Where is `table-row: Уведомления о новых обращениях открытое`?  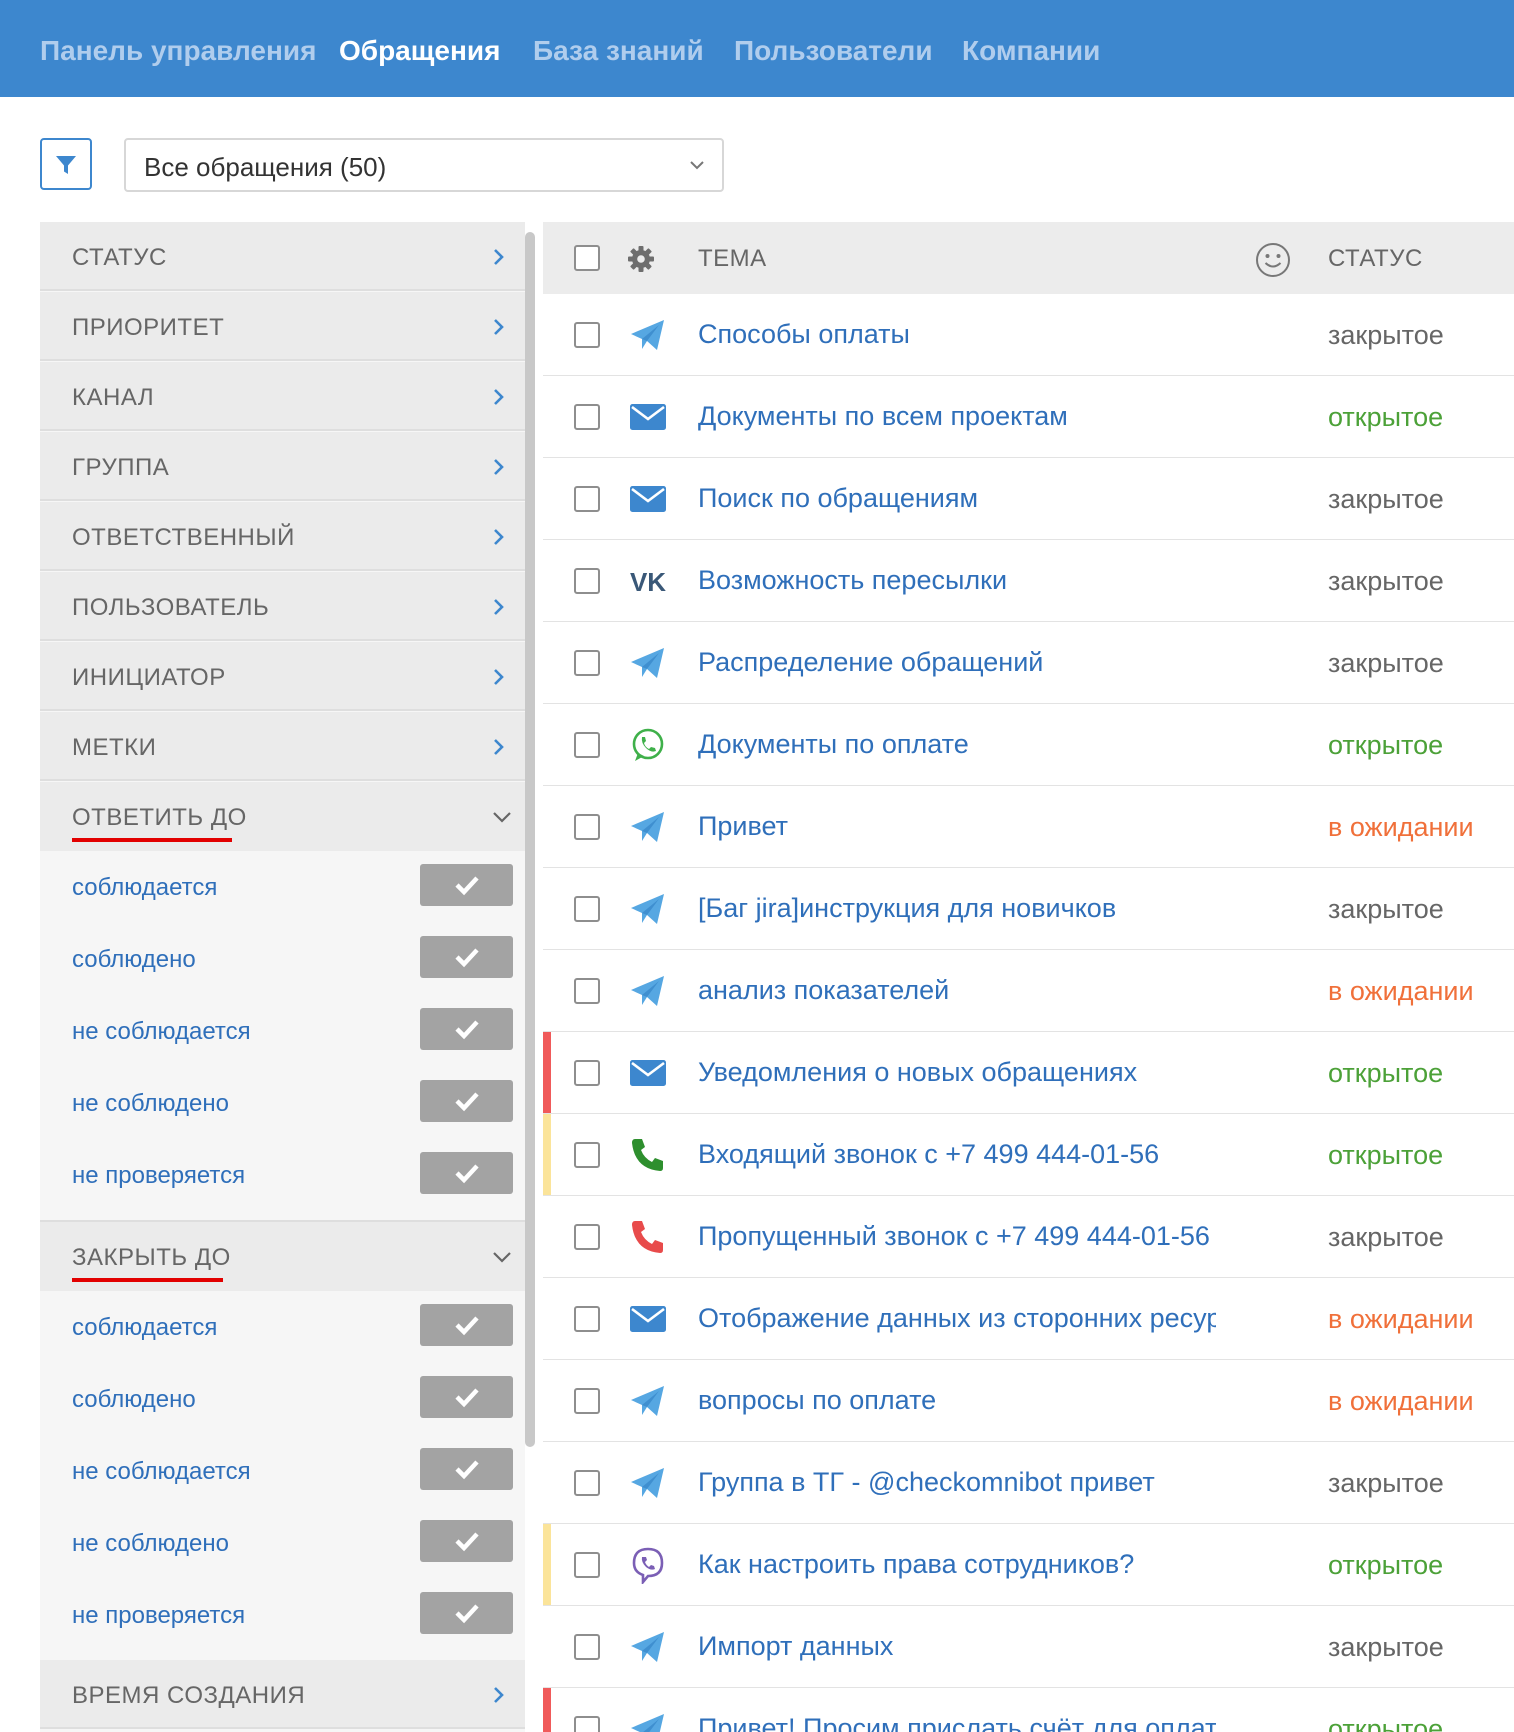
table-row: Уведомления о новых обращениях открытое is located at coordinates (1028, 1073).